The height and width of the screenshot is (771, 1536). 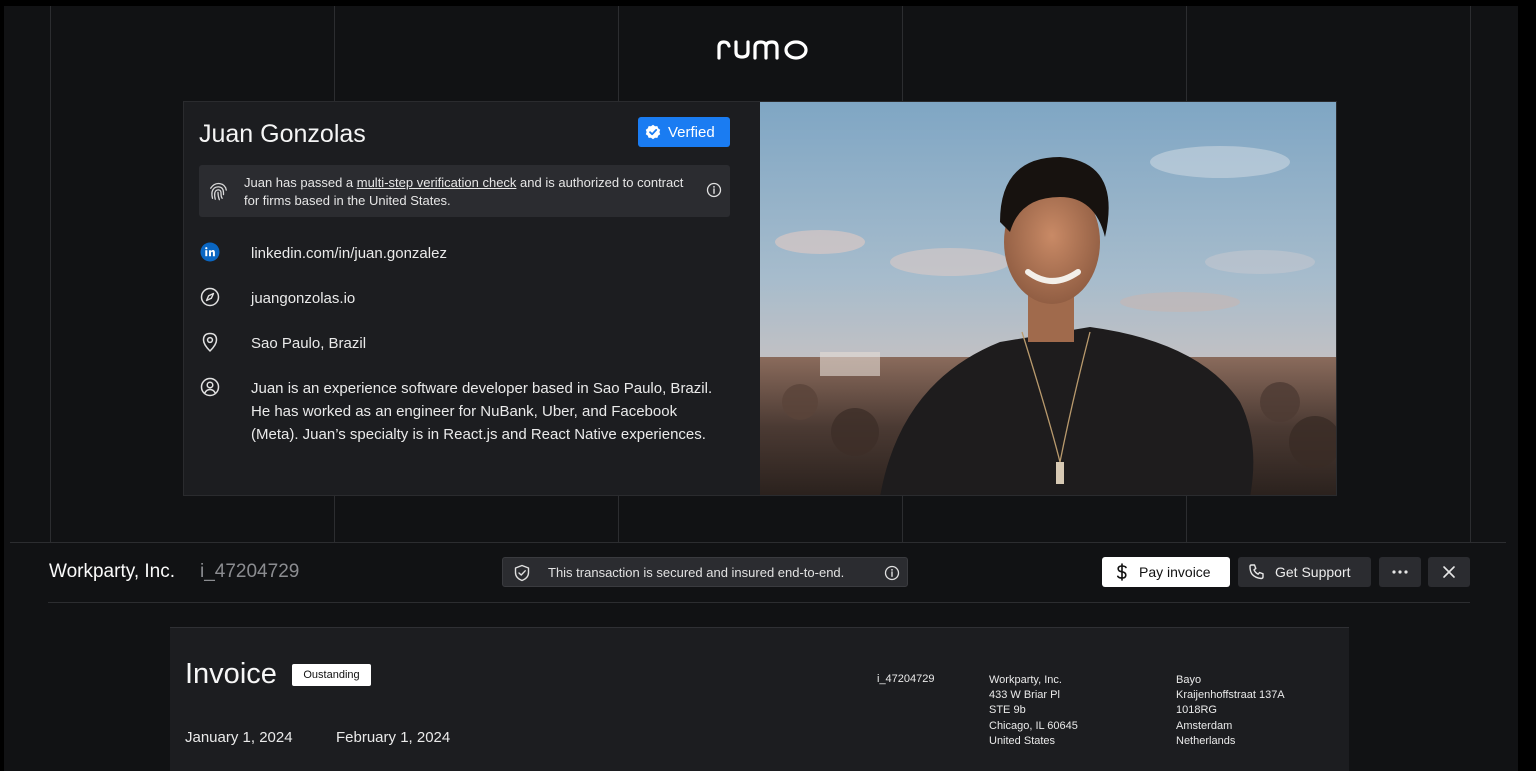 I want to click on website-url: juangonzolas.io, so click(x=303, y=298).